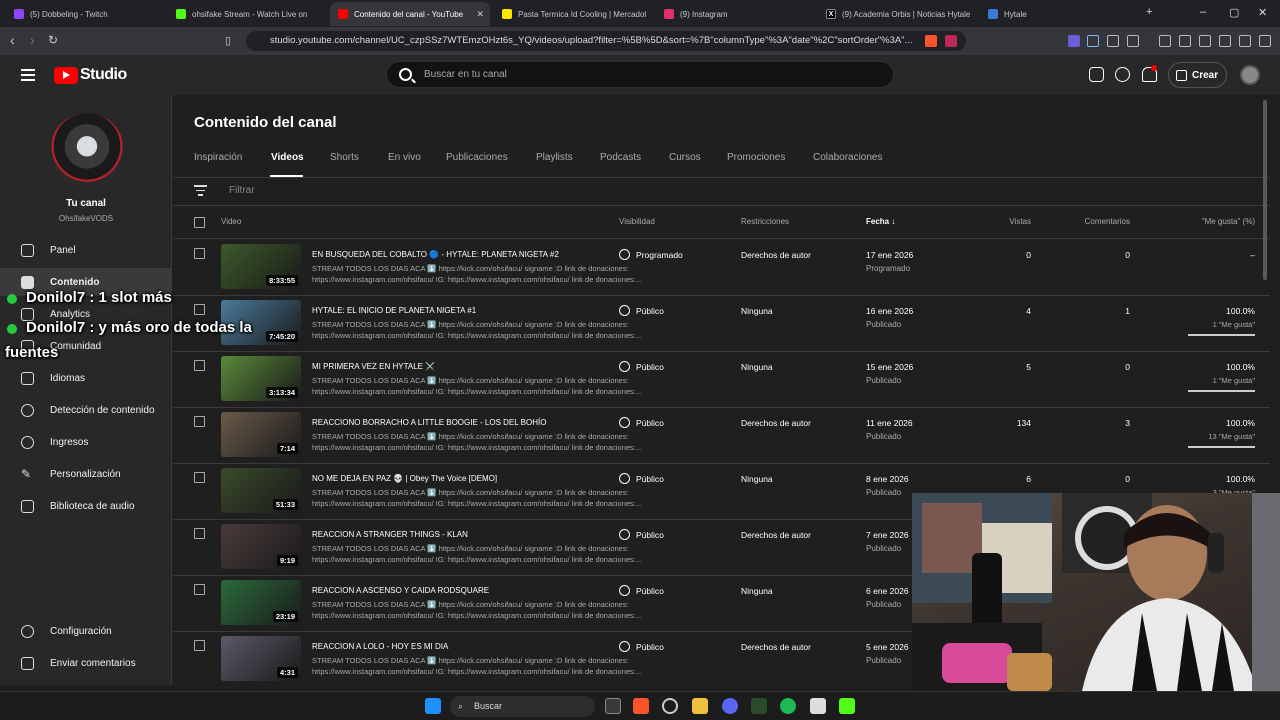 The height and width of the screenshot is (720, 1280). I want to click on video-thumbnail: 8:33:55, so click(261, 266).